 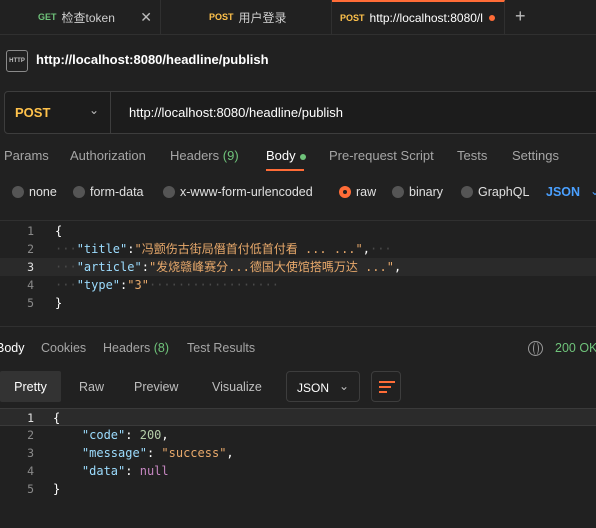 I want to click on resp-tab-cookies: Cookies, so click(x=63, y=348).